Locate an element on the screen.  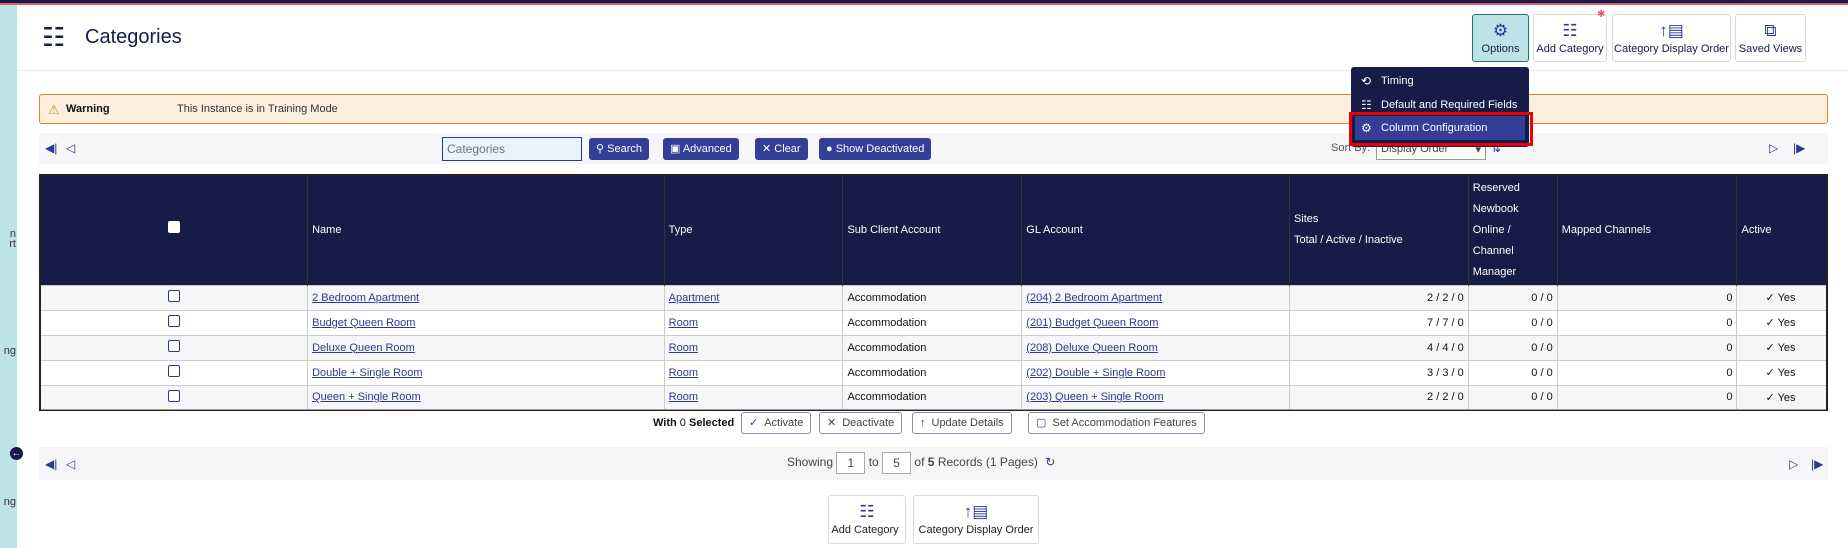
add-category-button: ☷ Add Category is located at coordinates (1570, 38).